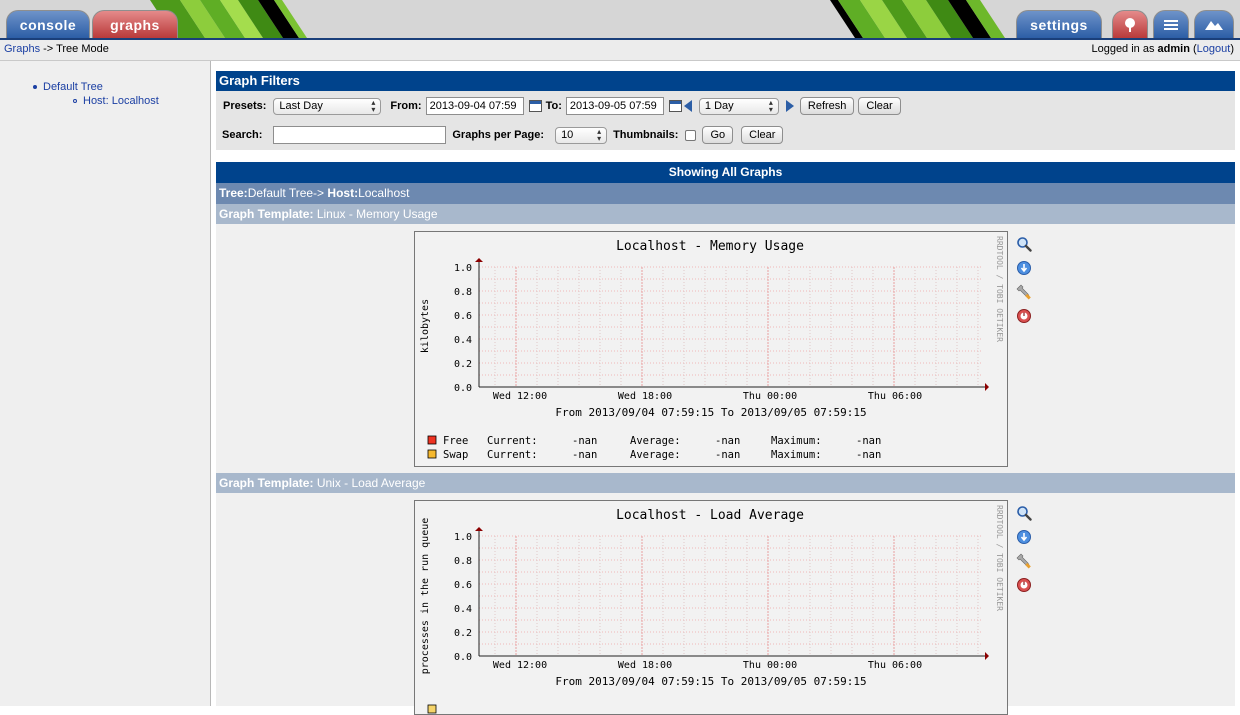 This screenshot has width=1240, height=715. Describe the element at coordinates (96, 94) in the screenshot. I see `graph-tree: Default Tree Host: Localhost` at that location.